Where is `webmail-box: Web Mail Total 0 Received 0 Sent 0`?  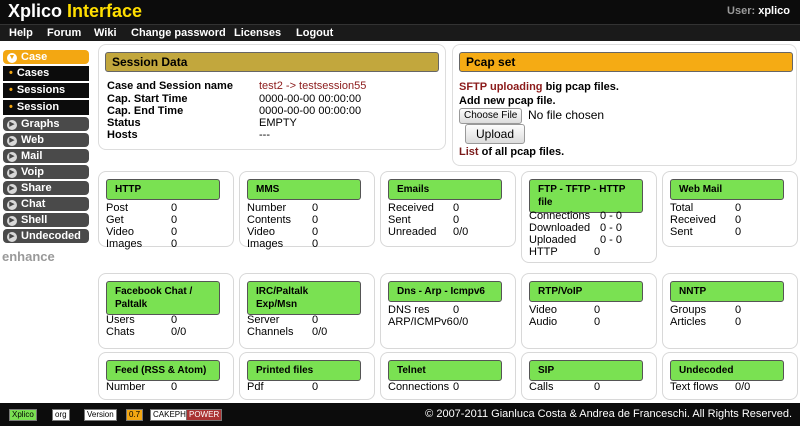 webmail-box: Web Mail Total 0 Received 0 Sent 0 is located at coordinates (730, 209).